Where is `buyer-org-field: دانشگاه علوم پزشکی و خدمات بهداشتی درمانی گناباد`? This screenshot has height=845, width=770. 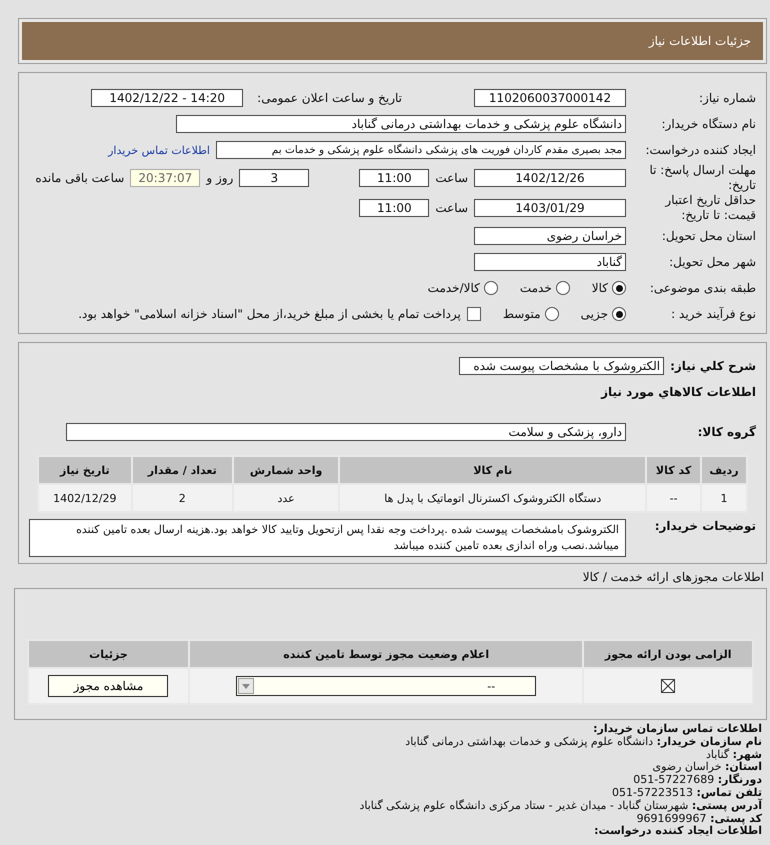 buyer-org-field: دانشگاه علوم پزشکی و خدمات بهداشتی درمانی گناباد is located at coordinates (401, 124).